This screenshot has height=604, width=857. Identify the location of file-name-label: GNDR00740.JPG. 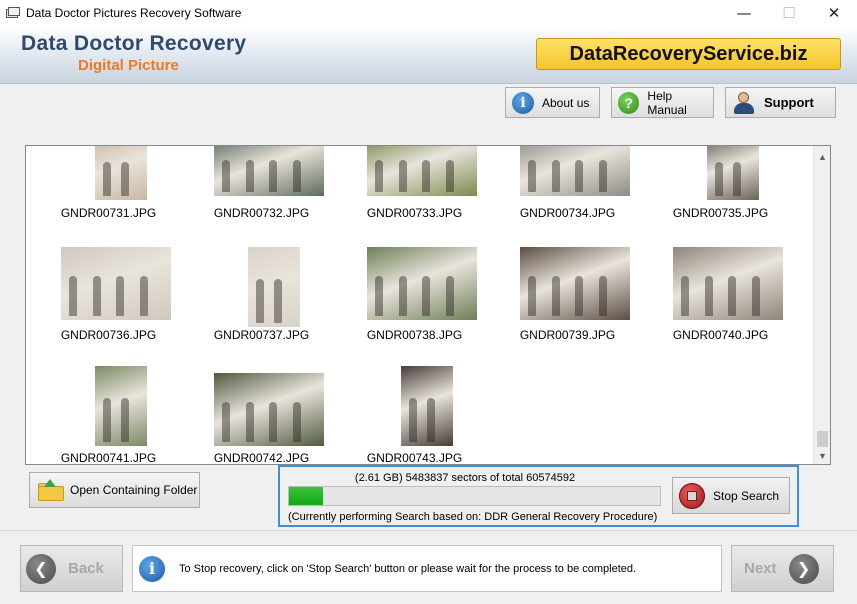
(720, 335).